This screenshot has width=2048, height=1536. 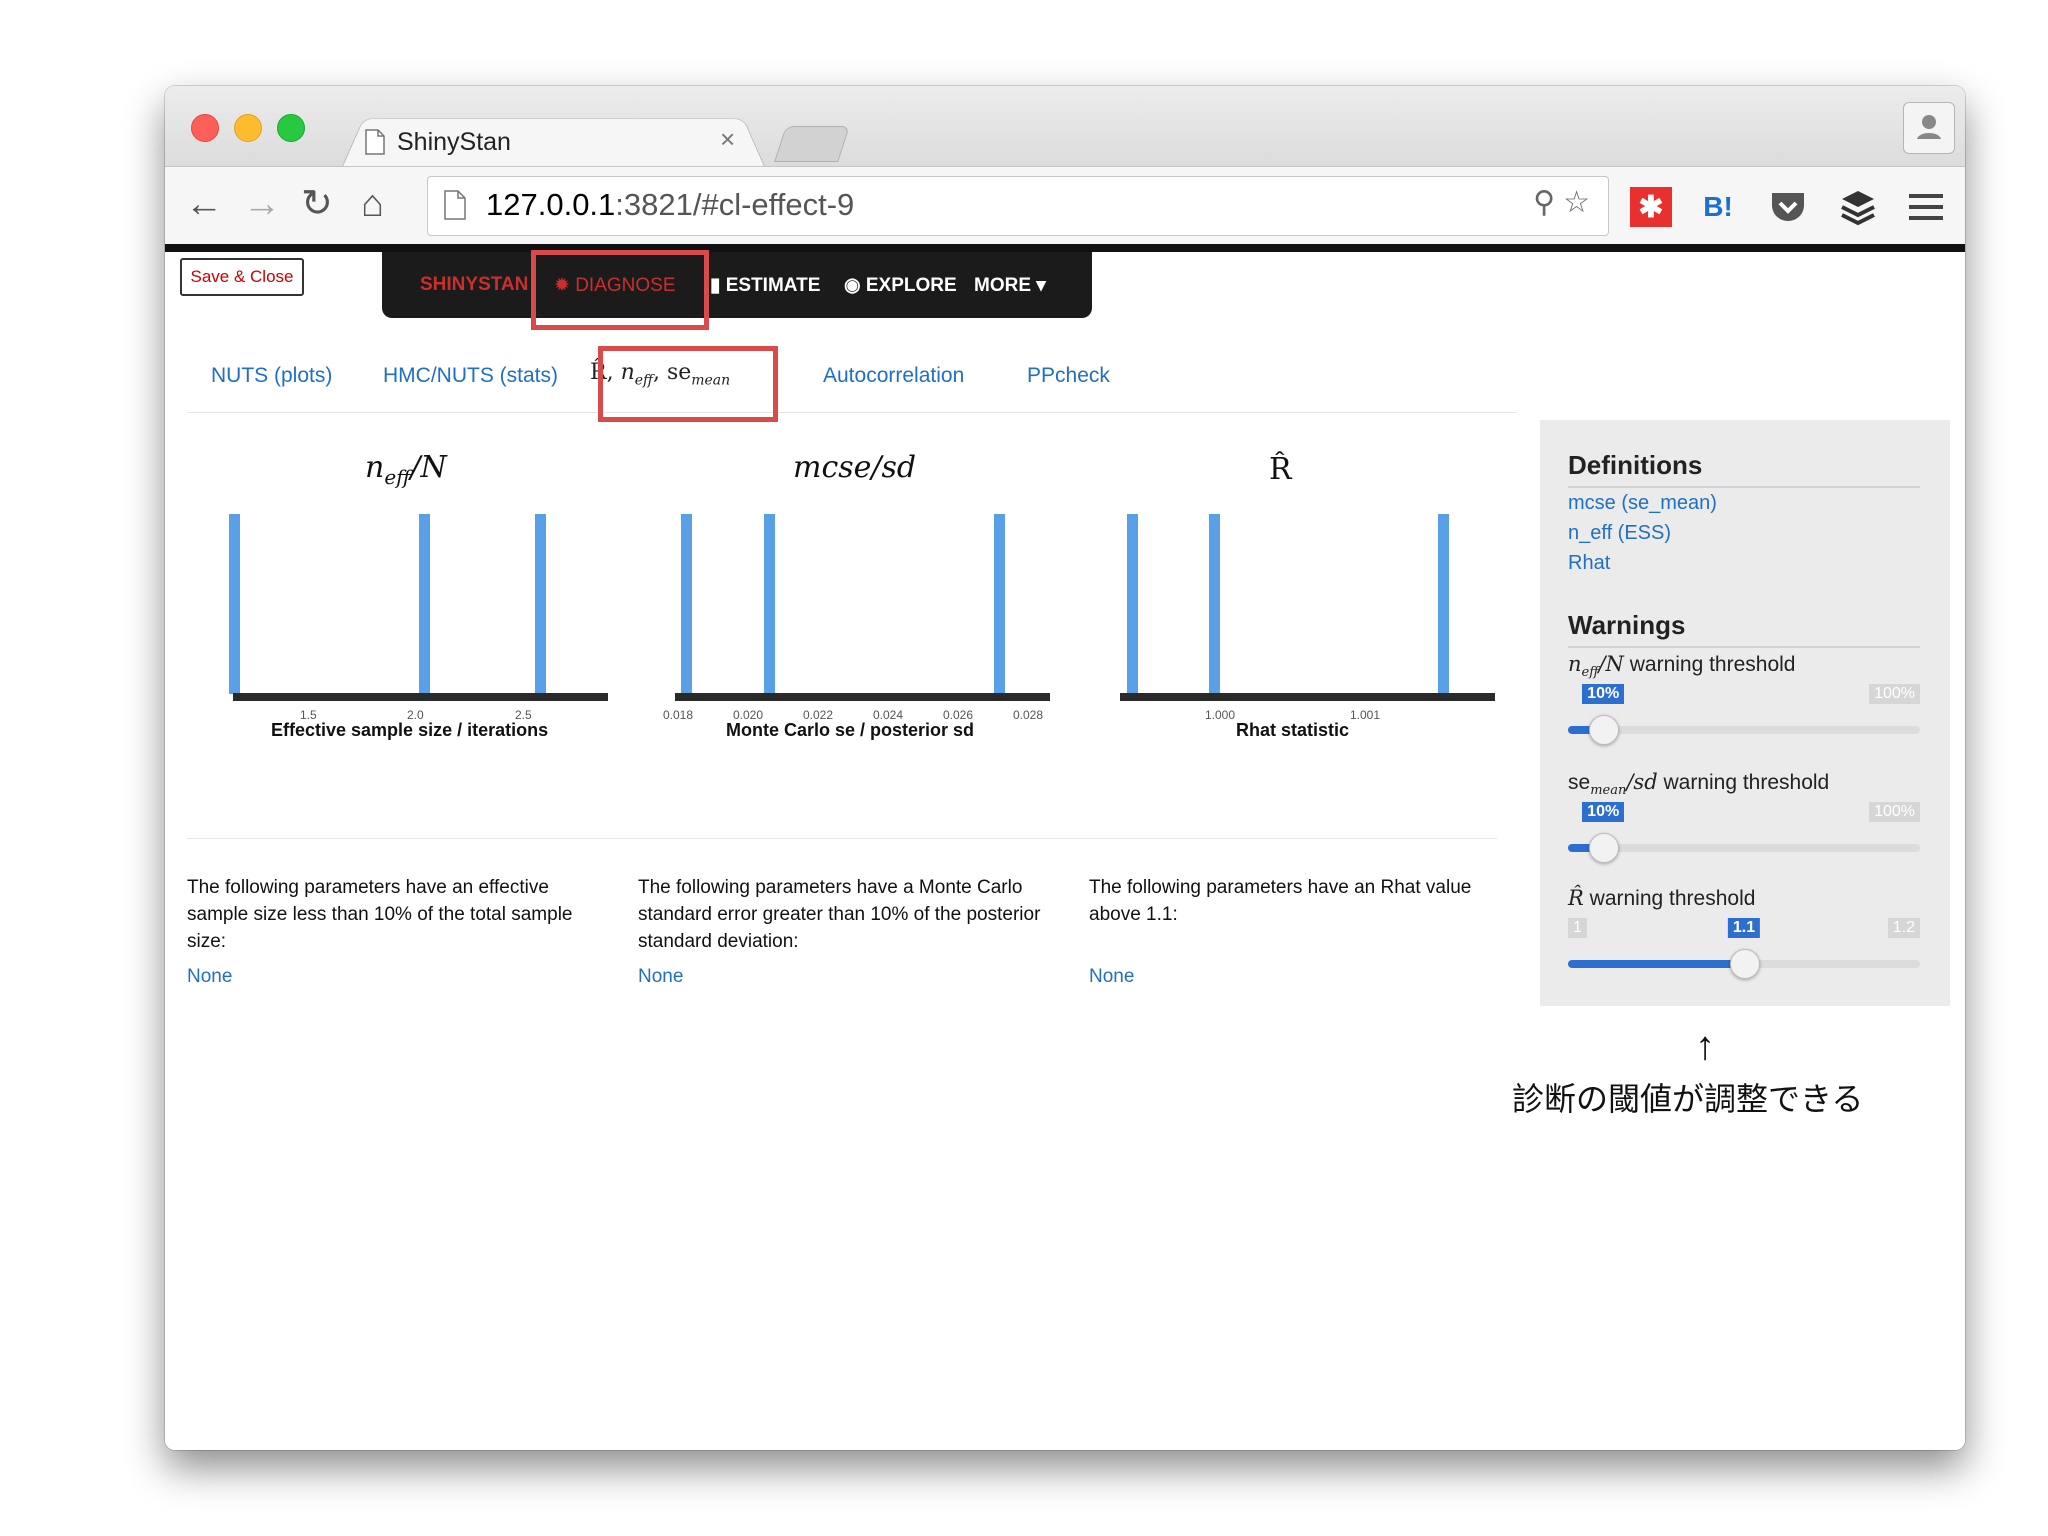 What do you see at coordinates (1548, 202) in the screenshot?
I see `zoom-icon: ⚲` at bounding box center [1548, 202].